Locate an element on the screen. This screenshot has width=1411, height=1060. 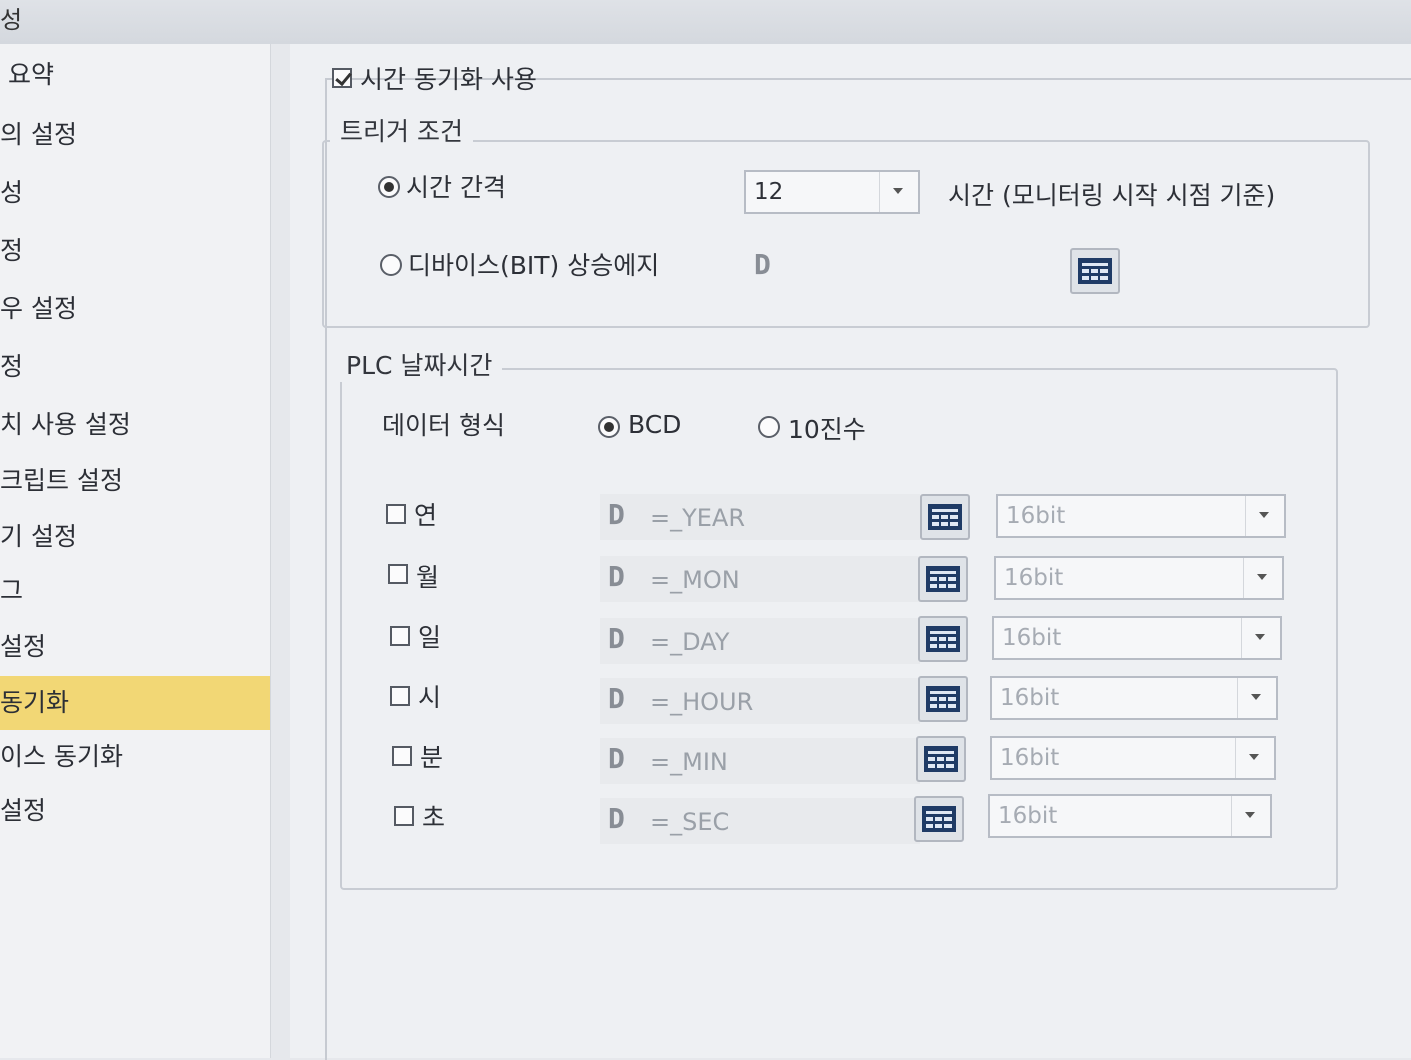
day-device-type: D is located at coordinates (616, 638).